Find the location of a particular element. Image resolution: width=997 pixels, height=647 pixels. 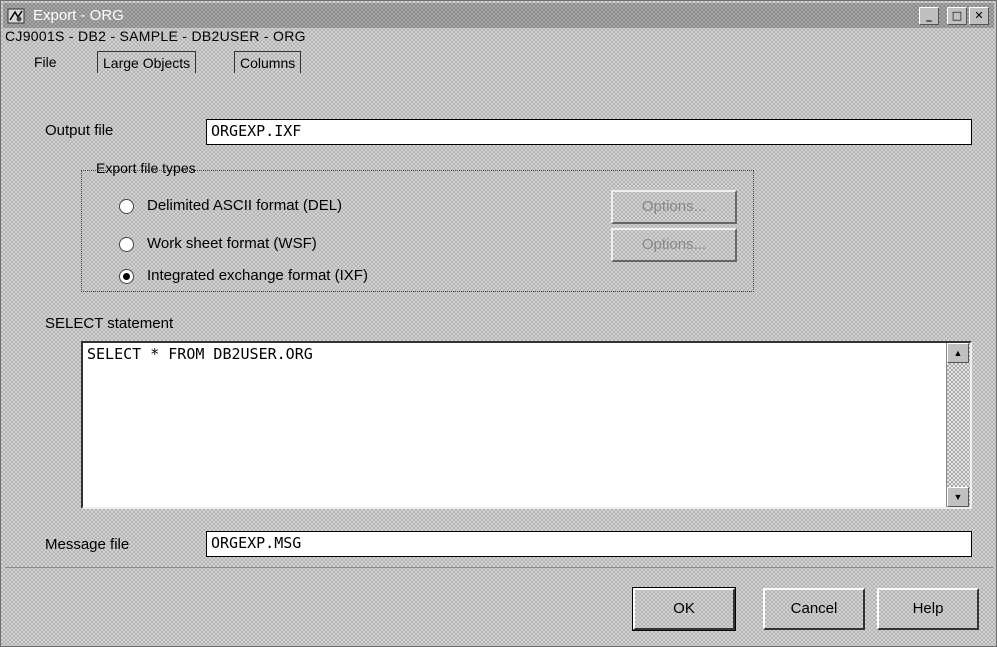

output-file-input: ORGEXP.IXF is located at coordinates (589, 132).